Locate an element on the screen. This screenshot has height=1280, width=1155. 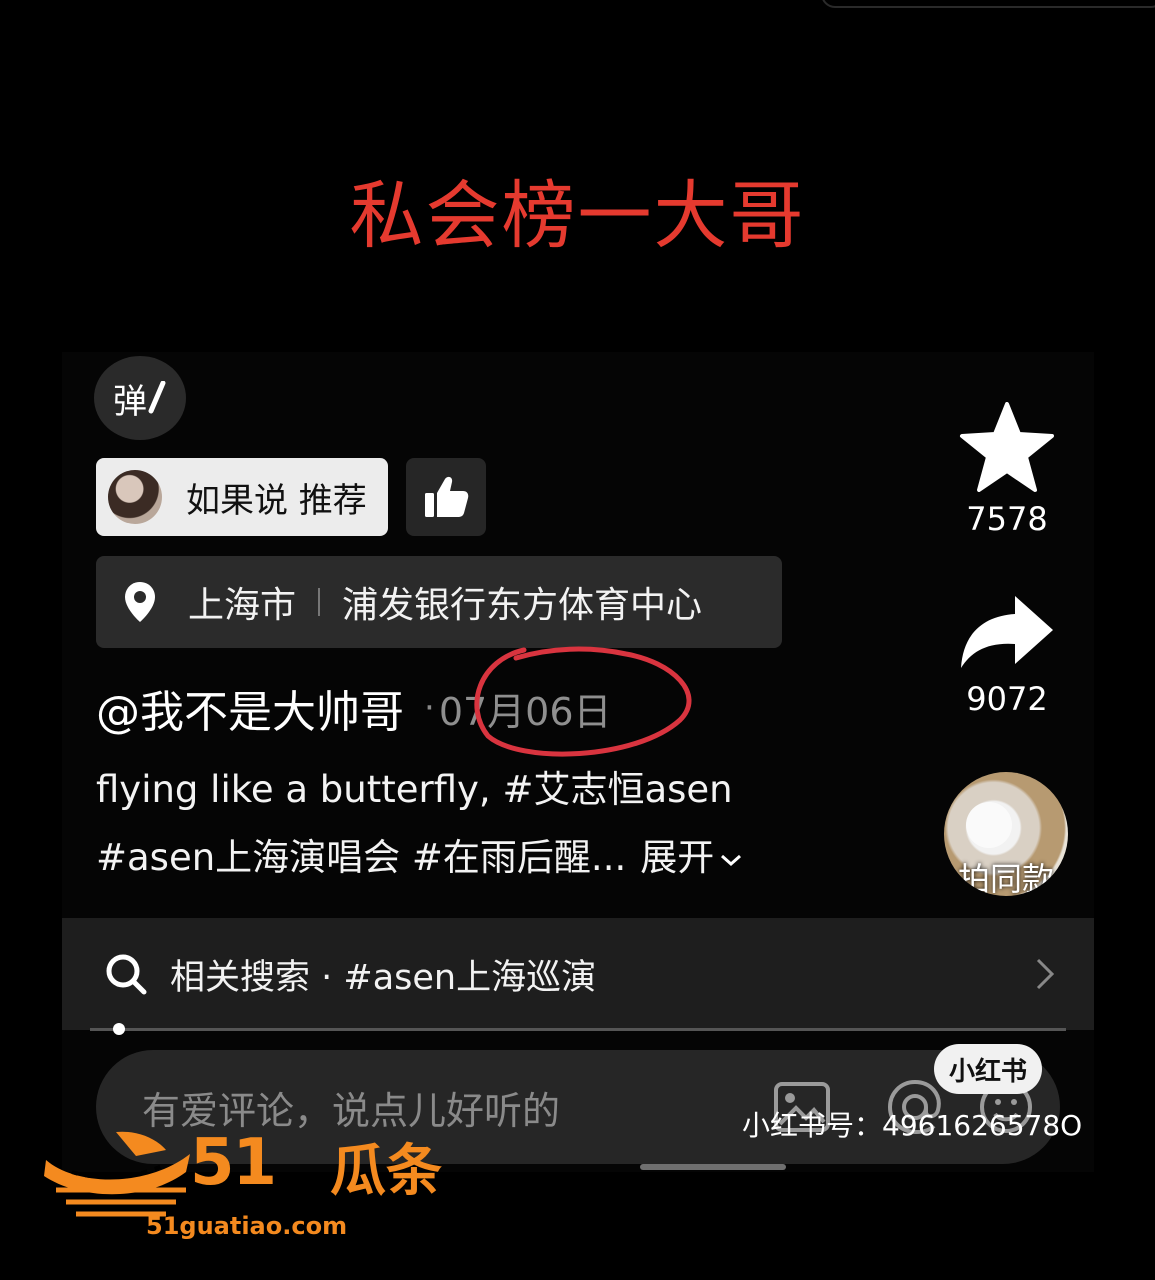
related-search-text: 相关搜索 · #asen上海巡演 is located at coordinates (383, 977).